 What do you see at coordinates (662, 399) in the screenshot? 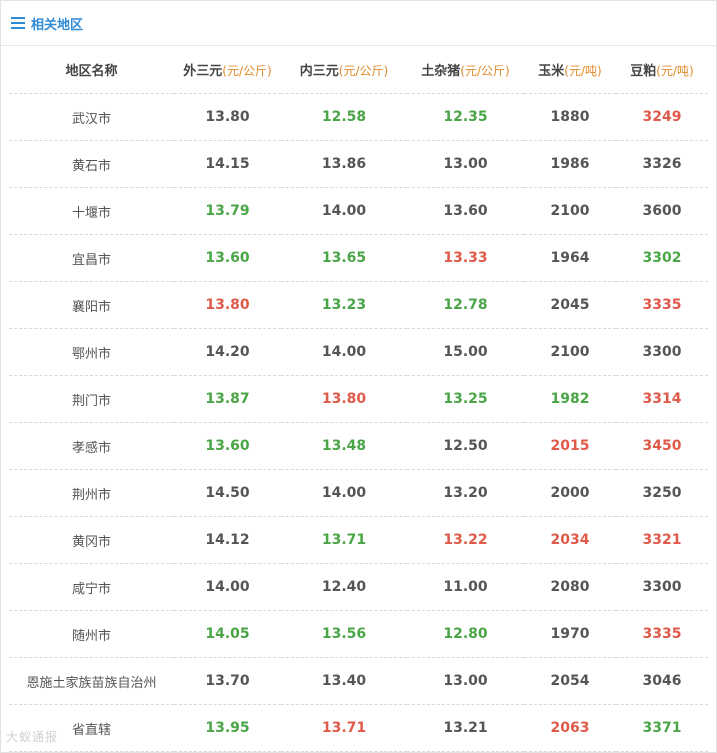
I see `price-cell: 3314` at bounding box center [662, 399].